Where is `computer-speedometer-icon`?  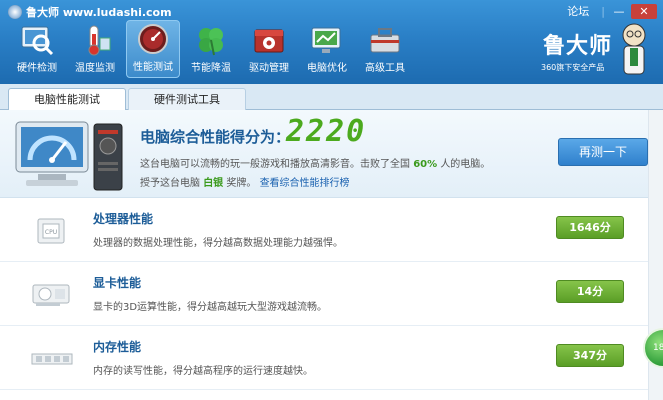
computer-speedometer-icon is located at coordinates (69, 156).